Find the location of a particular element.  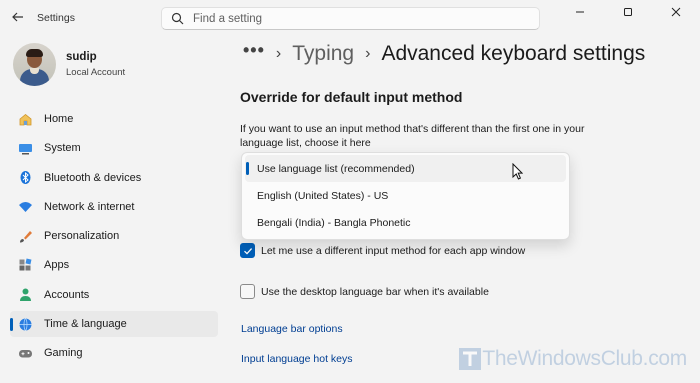

minimize-button is located at coordinates (580, 12).